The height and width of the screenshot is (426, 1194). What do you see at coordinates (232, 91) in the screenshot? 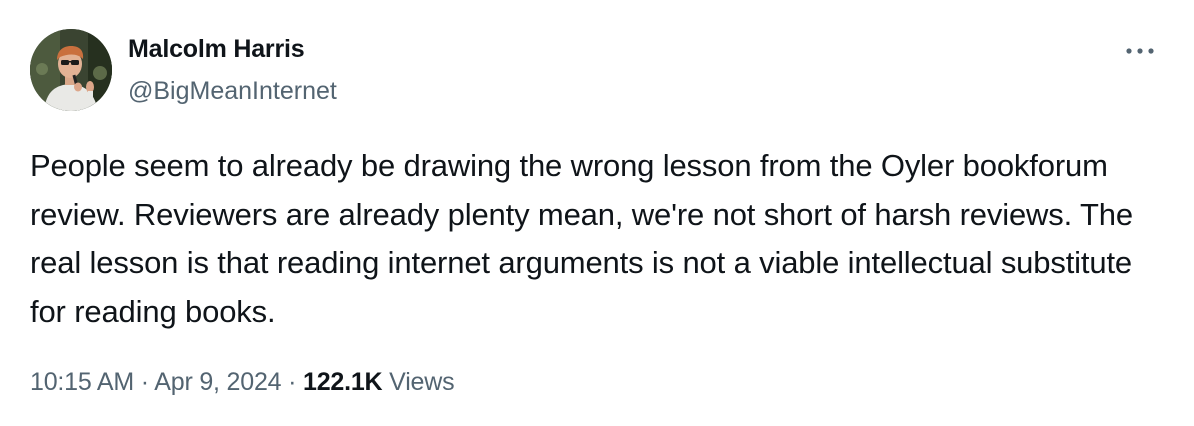
I see `author-handle: @BigMeanInternet` at bounding box center [232, 91].